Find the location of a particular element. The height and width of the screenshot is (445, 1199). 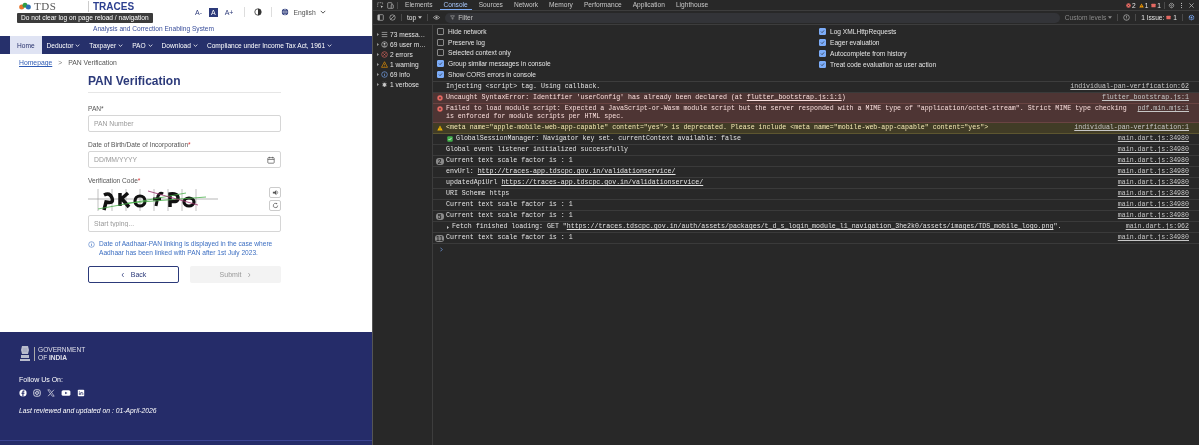

warning-icon is located at coordinates (384, 64).